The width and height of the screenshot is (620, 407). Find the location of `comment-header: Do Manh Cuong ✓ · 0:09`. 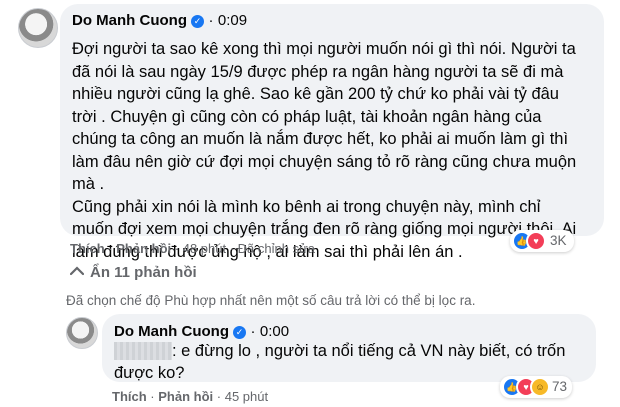

comment-header: Do Manh Cuong ✓ · 0:09 is located at coordinates (159, 21).